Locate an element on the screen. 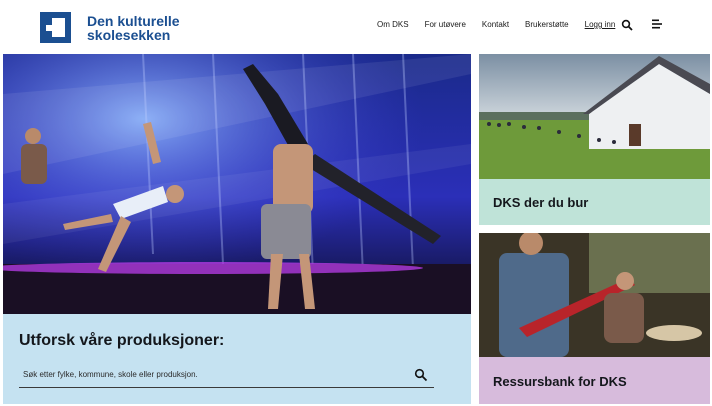 This screenshot has height=406, width=712. card-ressursbank-image is located at coordinates (594, 295).